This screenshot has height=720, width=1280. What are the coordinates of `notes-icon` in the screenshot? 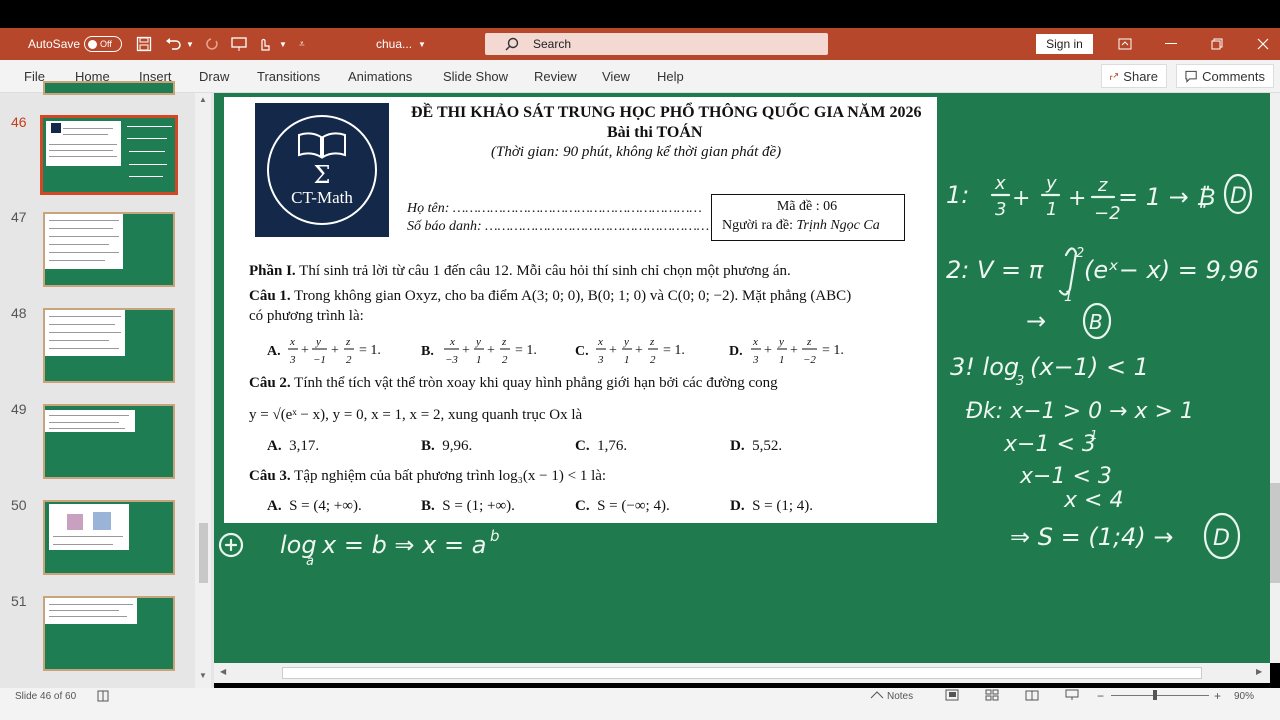 It's located at (877, 695).